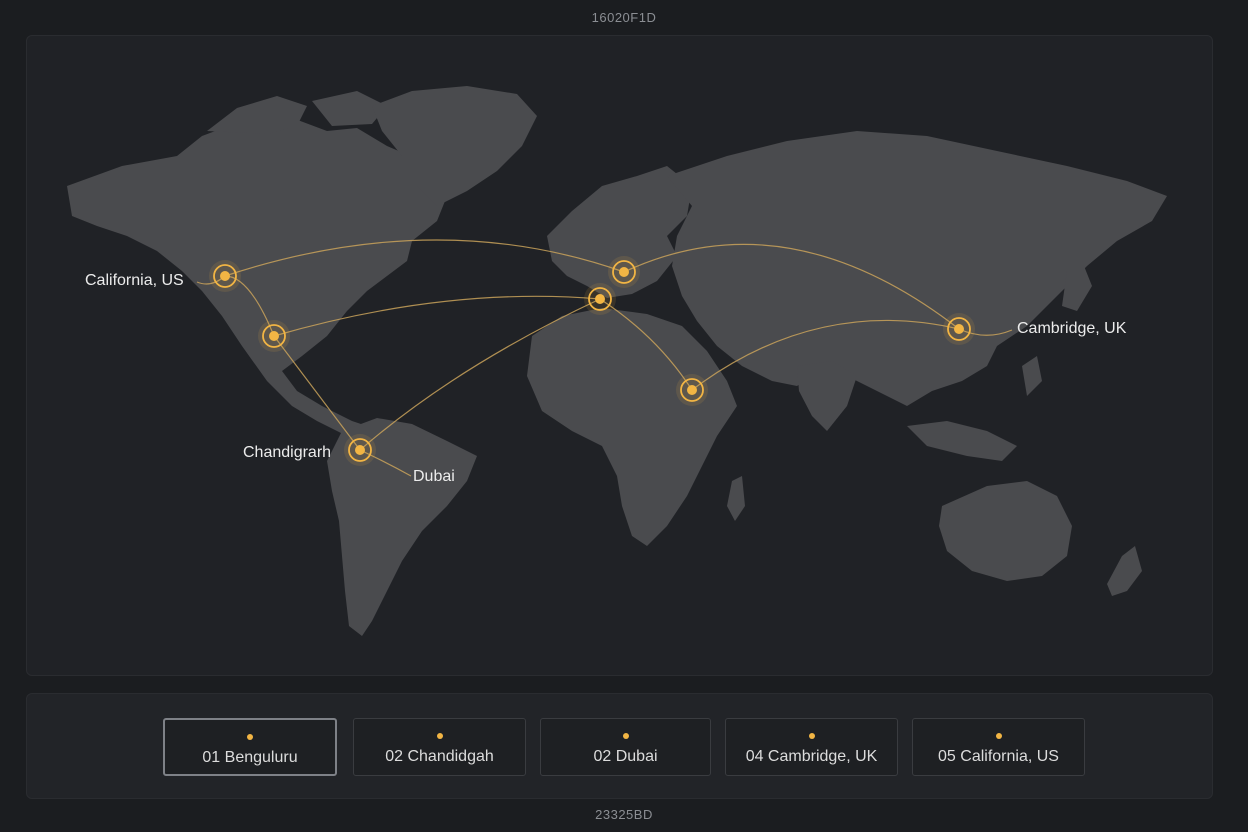 Image resolution: width=1248 pixels, height=832 pixels. I want to click on tab-label: 02 Chandidgah, so click(439, 756).